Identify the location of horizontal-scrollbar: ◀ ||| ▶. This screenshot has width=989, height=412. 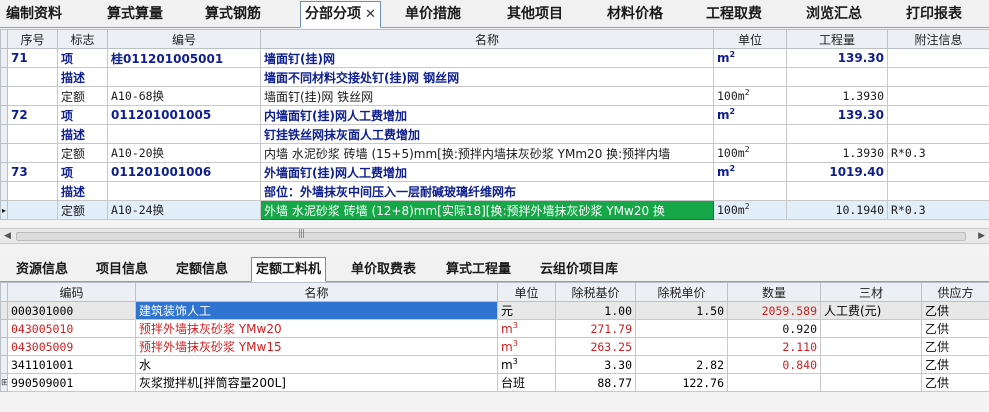
(494, 236).